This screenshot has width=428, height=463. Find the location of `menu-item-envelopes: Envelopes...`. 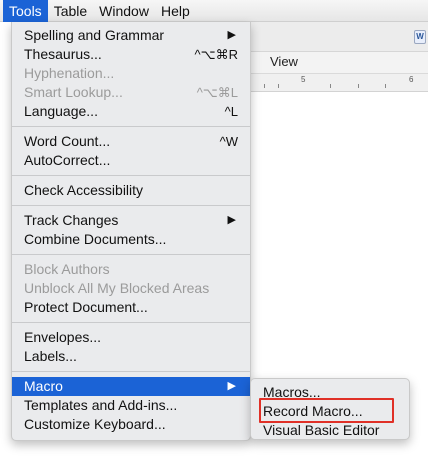

menu-item-envelopes: Envelopes... is located at coordinates (131, 337).